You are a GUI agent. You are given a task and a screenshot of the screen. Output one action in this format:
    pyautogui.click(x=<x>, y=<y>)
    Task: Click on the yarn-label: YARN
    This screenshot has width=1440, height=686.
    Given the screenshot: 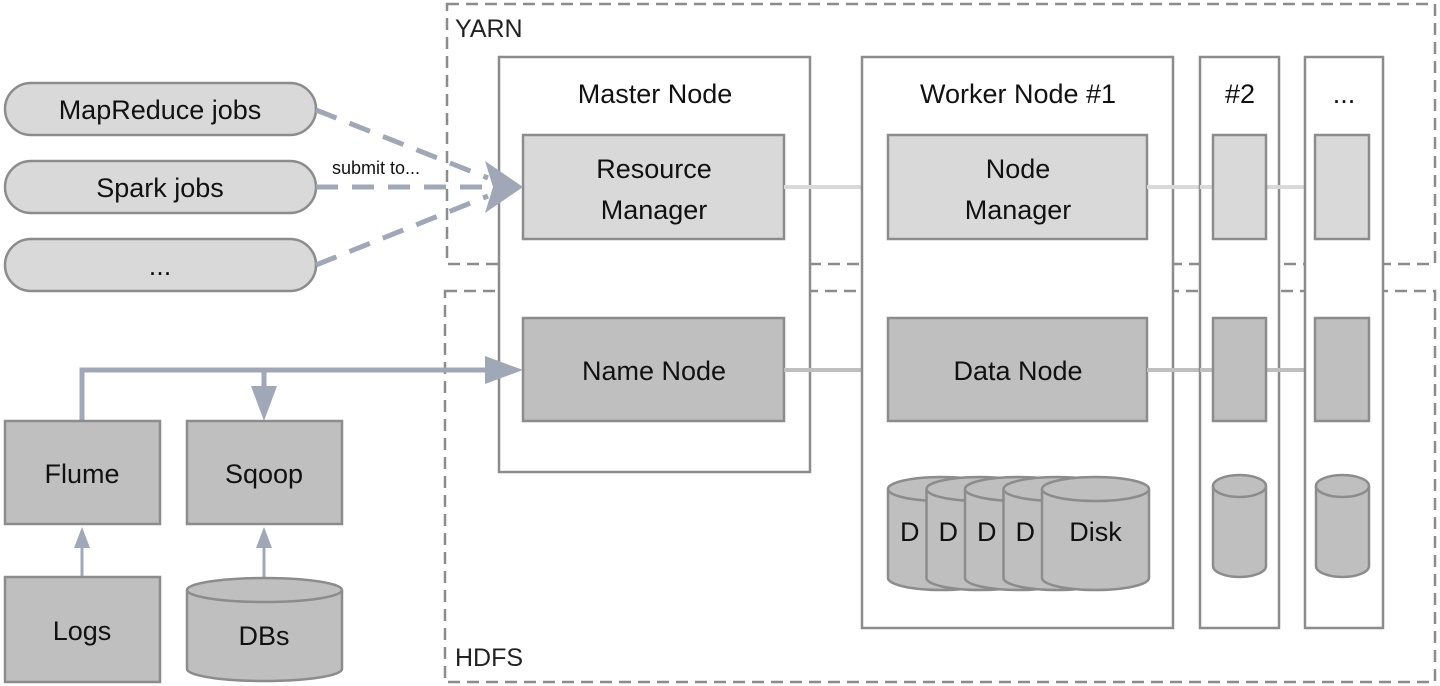 What is the action you would take?
    pyautogui.click(x=489, y=29)
    